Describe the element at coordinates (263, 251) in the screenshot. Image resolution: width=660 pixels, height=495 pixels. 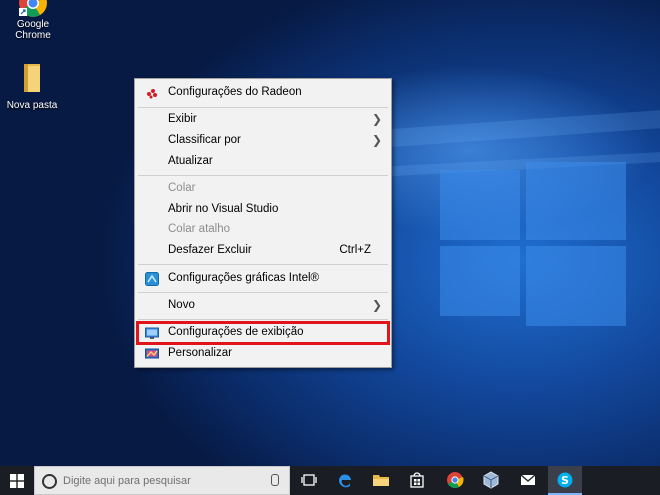
I see `menu-item-desfazer-excluir: Desfazer Excluir Ctrl+Z` at that location.